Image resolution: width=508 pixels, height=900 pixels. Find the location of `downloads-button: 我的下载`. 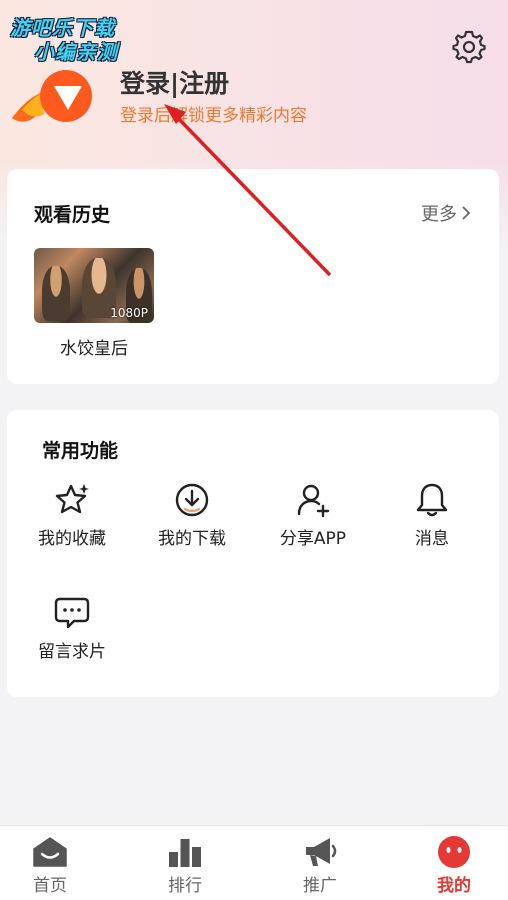

downloads-button: 我的下载 is located at coordinates (192, 515).